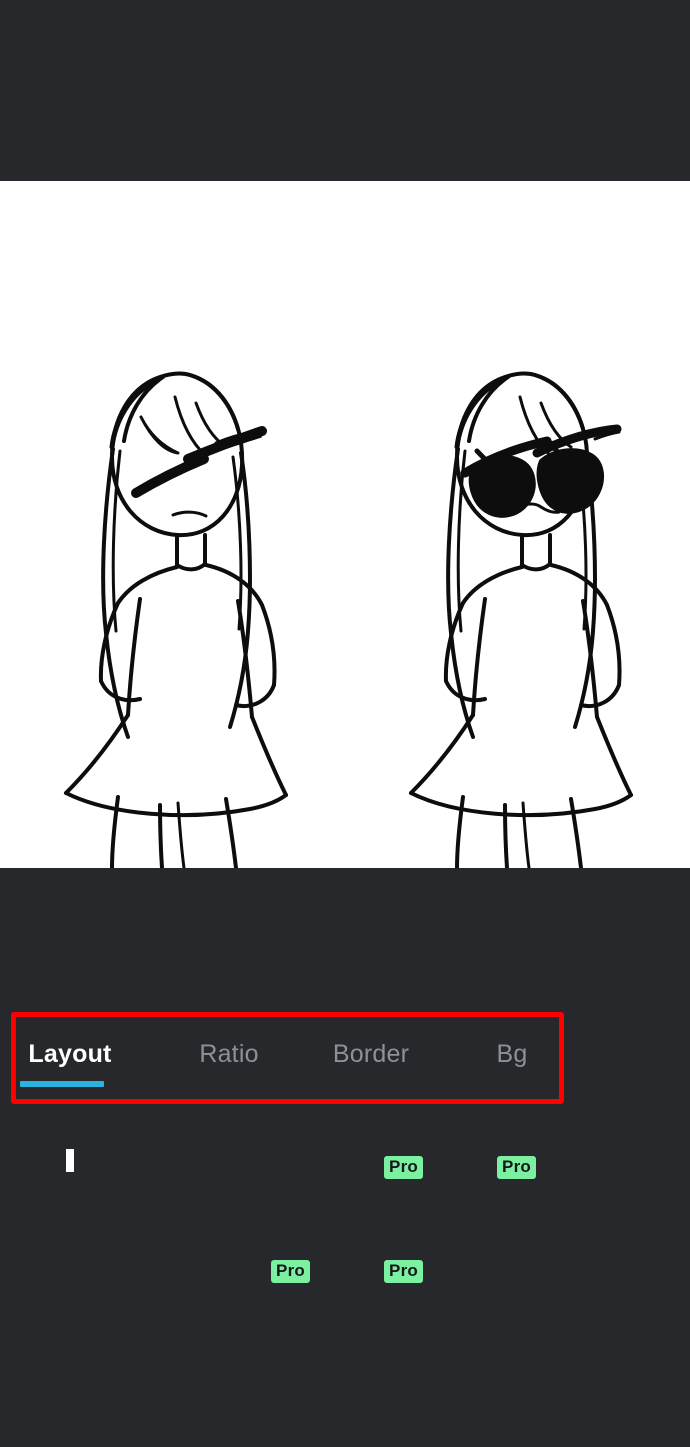  Describe the element at coordinates (70, 1160) in the screenshot. I see `layout-two-vertical-panes` at that location.